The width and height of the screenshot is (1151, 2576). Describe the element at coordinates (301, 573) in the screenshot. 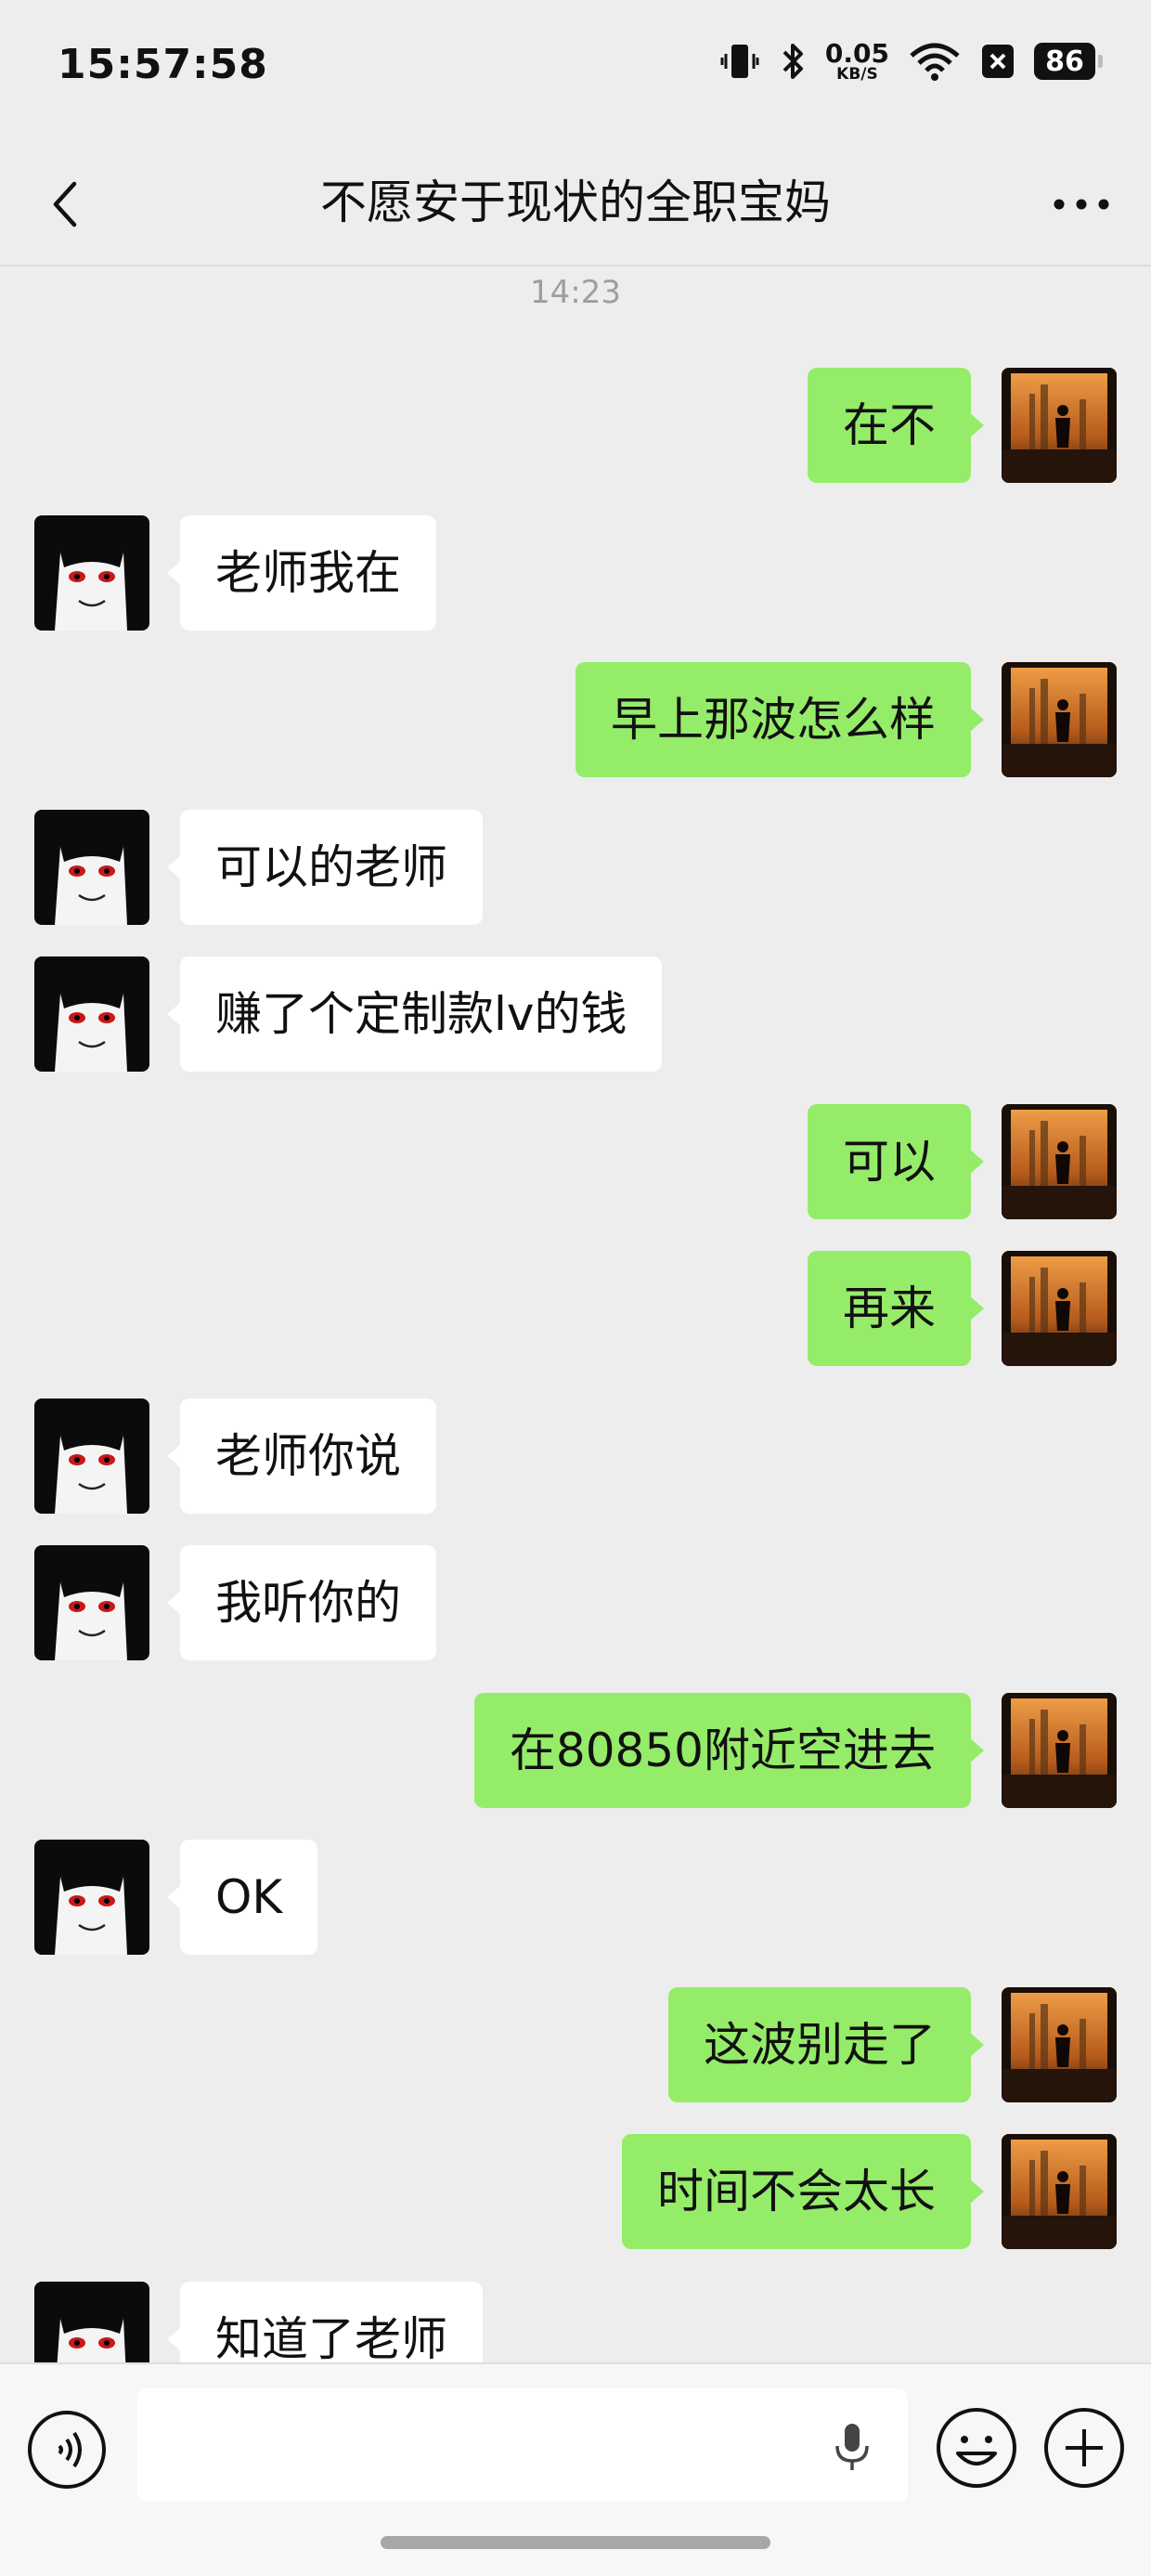

I see `message-bubble: 老师我在` at that location.